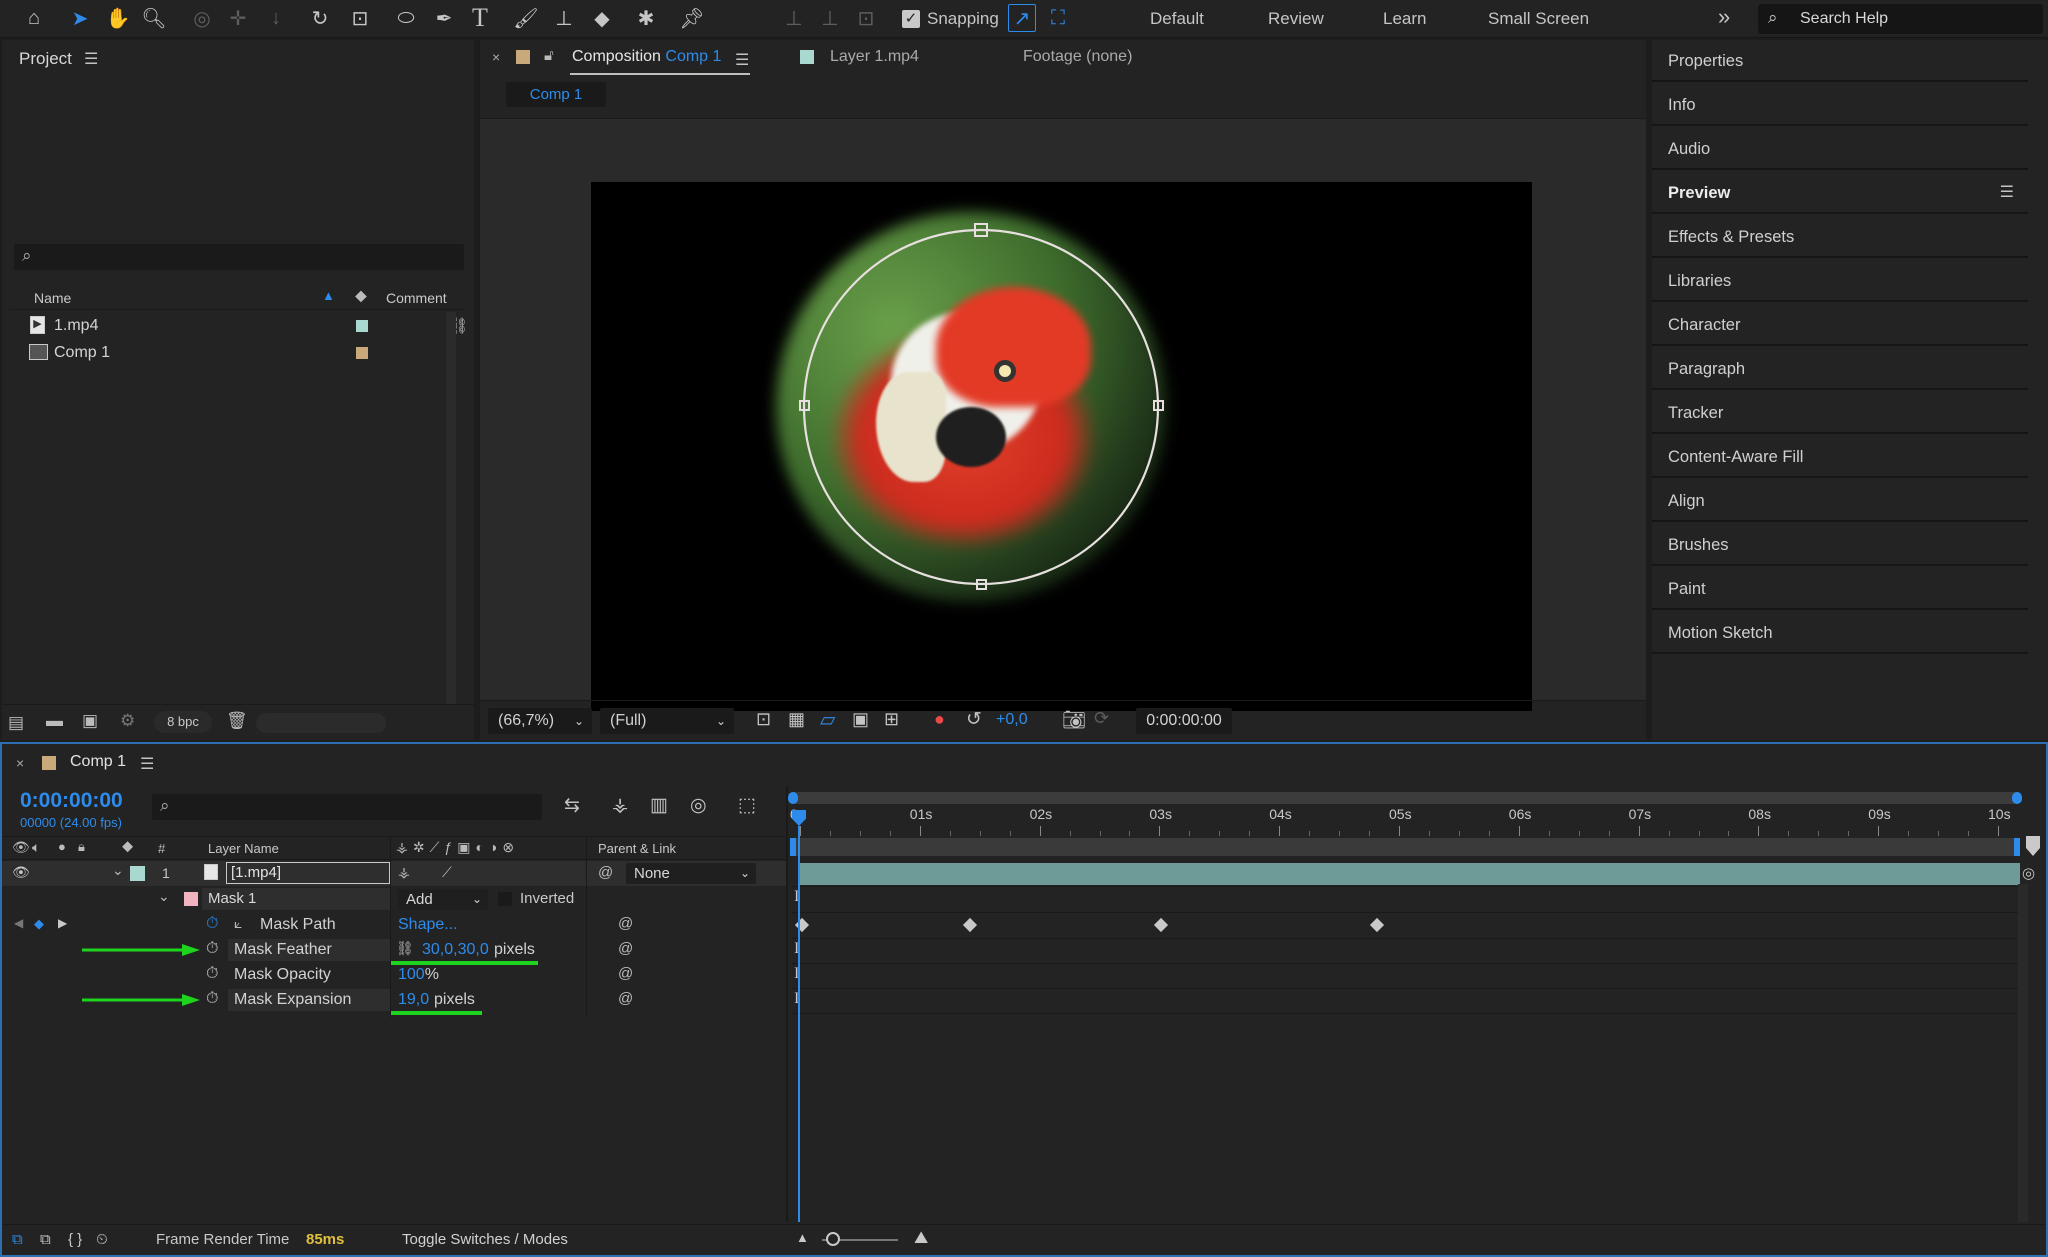  I want to click on side-panel-info: Info, so click(1840, 105).